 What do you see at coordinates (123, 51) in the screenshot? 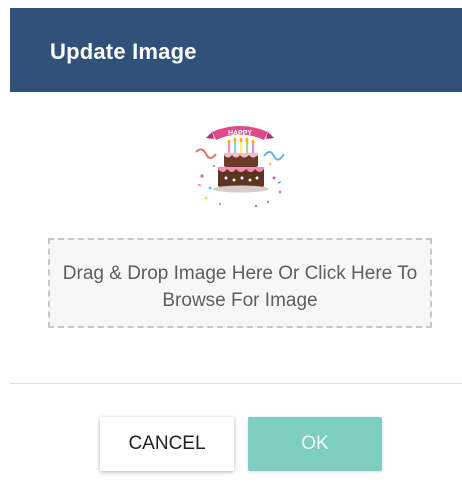
I see `dialog-title: Update Image` at bounding box center [123, 51].